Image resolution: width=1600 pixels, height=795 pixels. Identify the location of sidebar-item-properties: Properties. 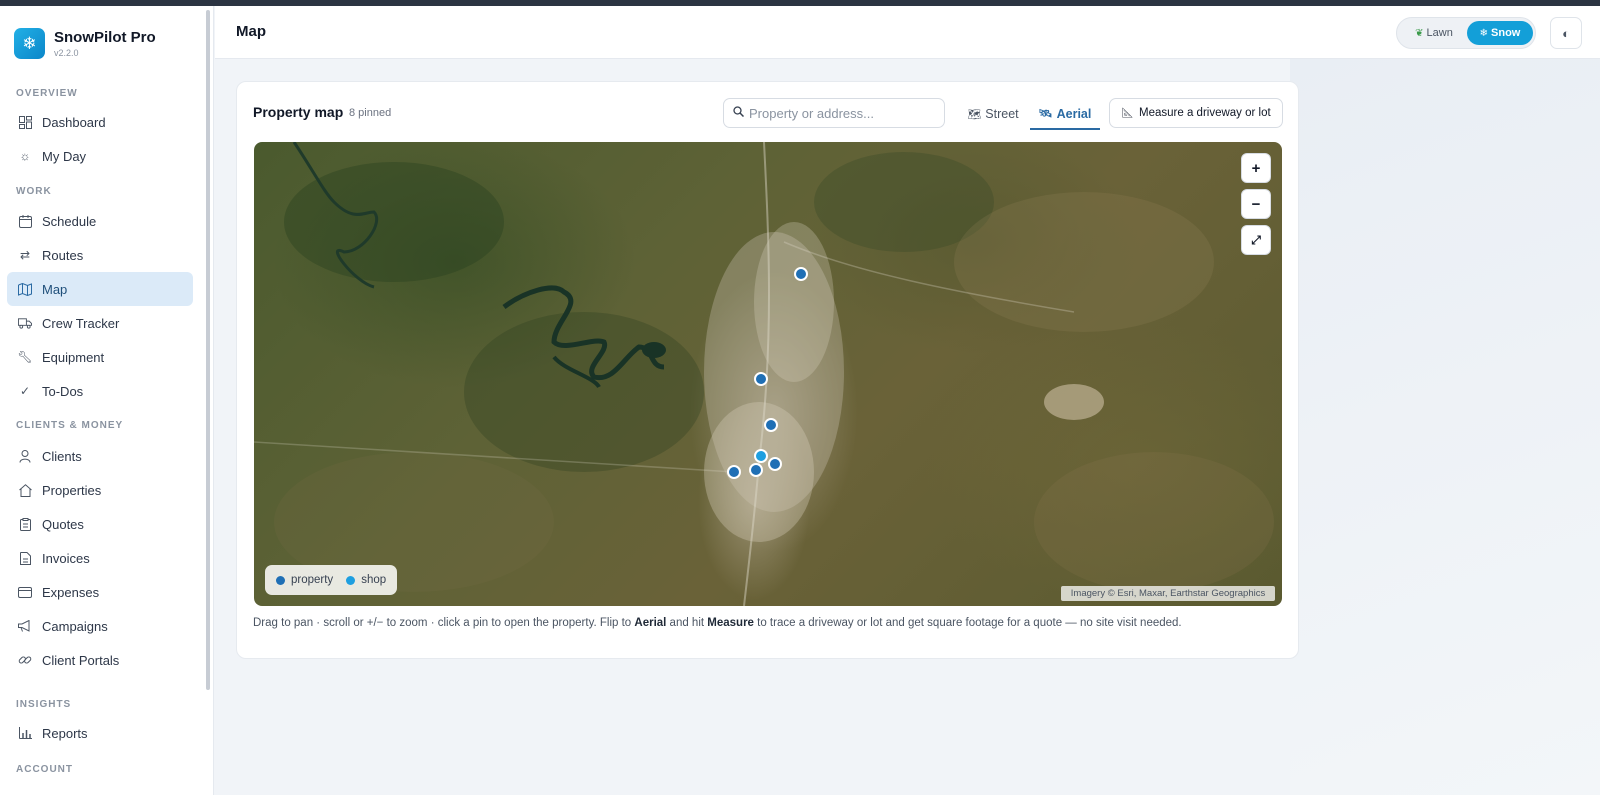
(100, 490).